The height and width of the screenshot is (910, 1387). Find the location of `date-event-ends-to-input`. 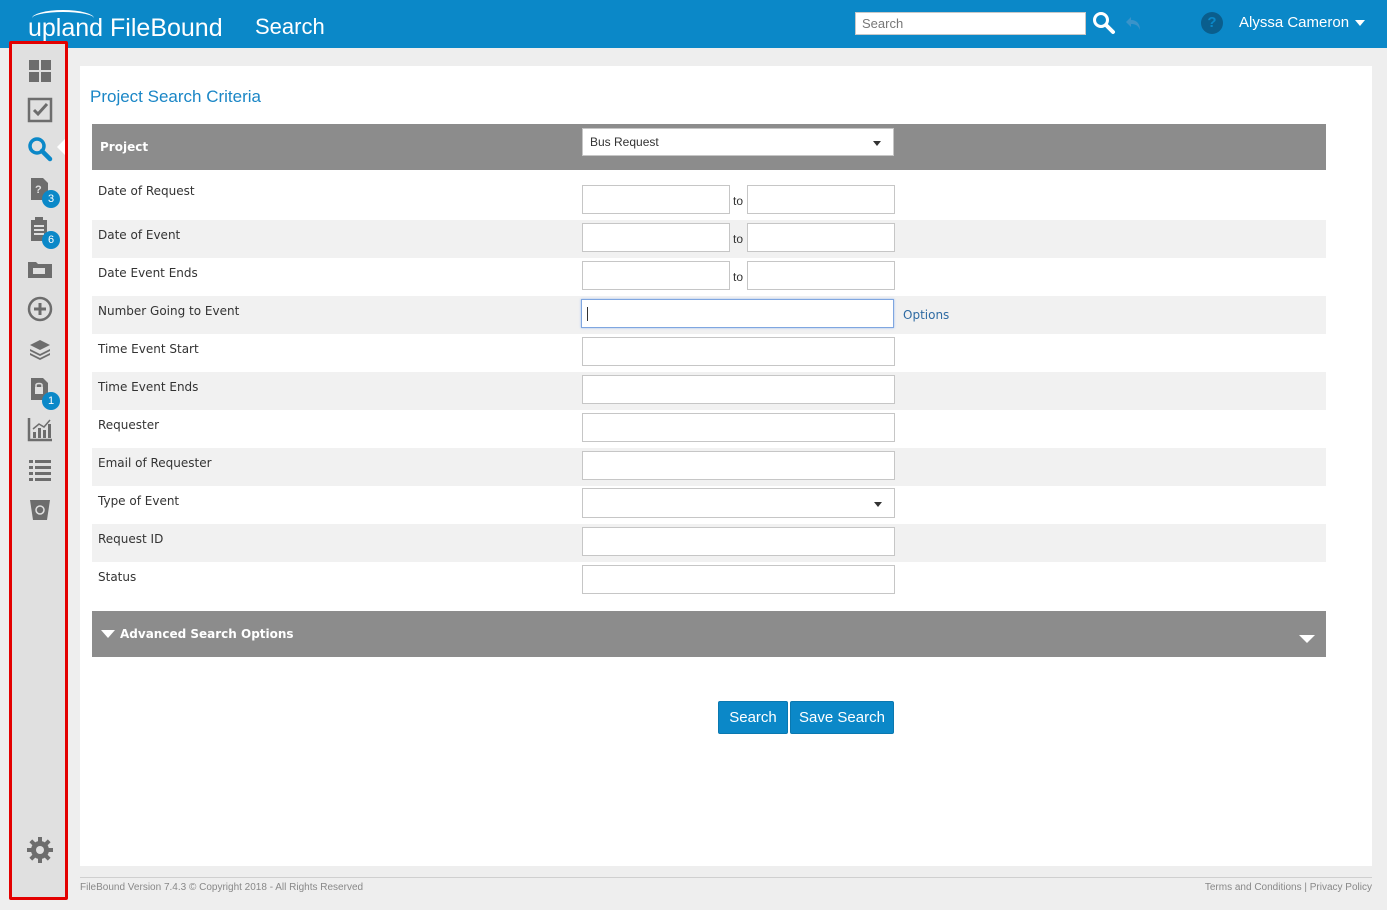

date-event-ends-to-input is located at coordinates (821, 275).